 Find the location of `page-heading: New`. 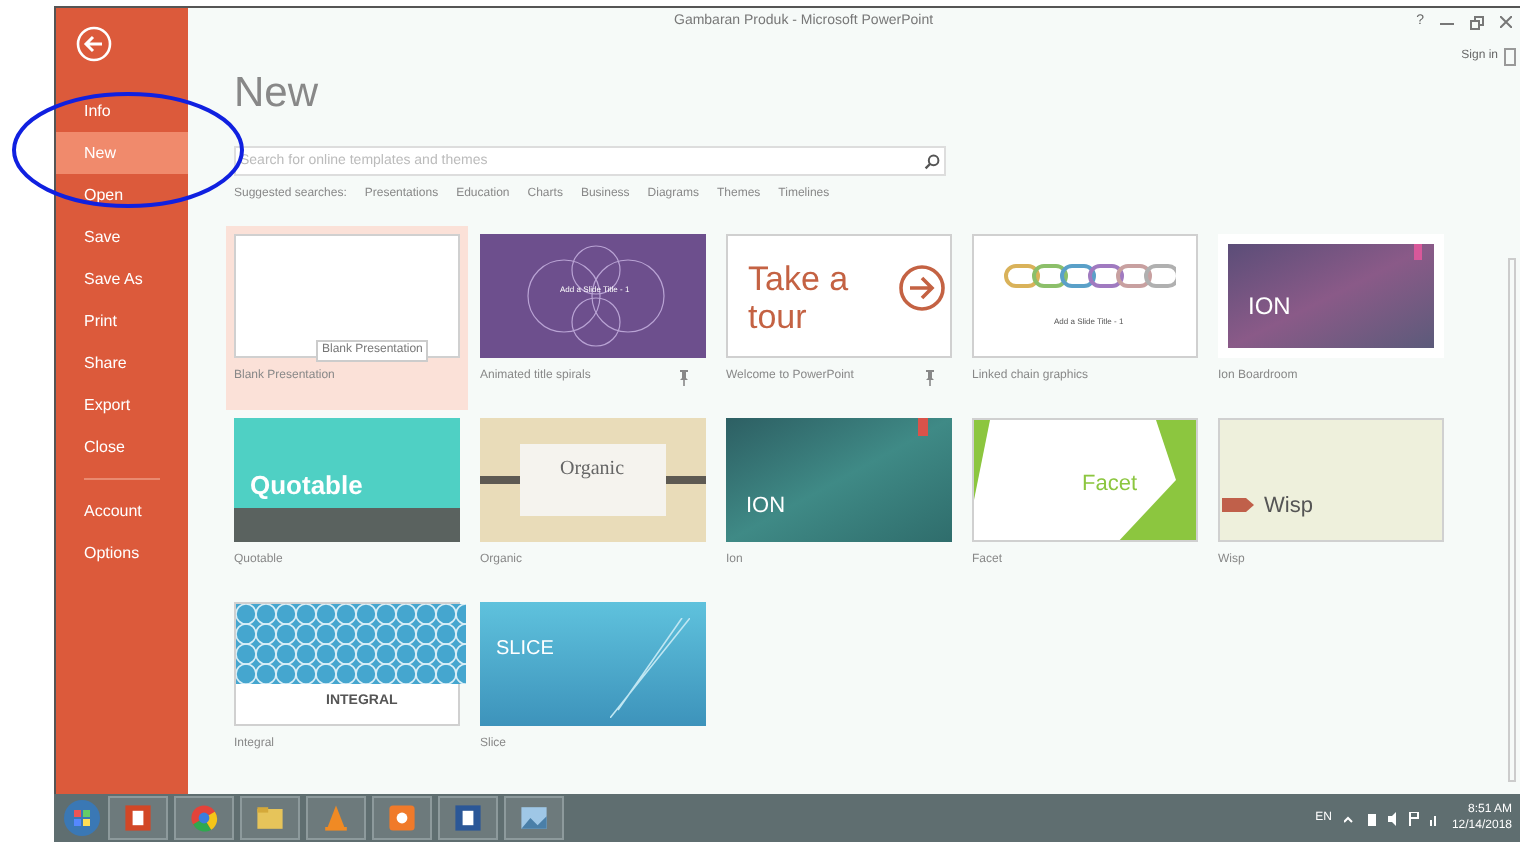

page-heading: New is located at coordinates (277, 94).